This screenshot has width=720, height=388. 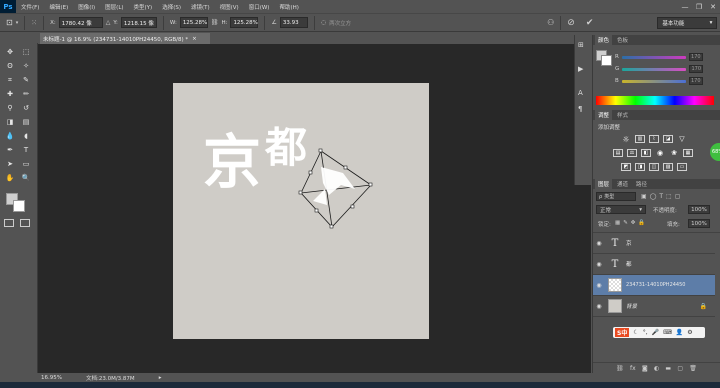 I want to click on actions-panel-icon: ▶, so click(x=580, y=69).